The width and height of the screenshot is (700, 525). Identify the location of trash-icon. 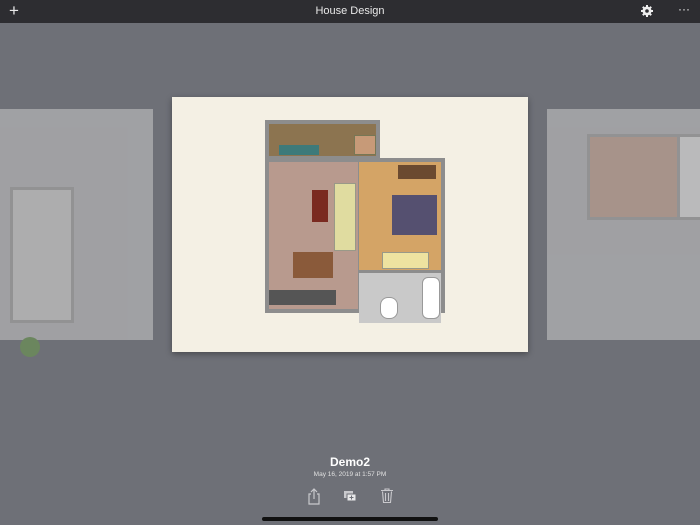
(387, 495).